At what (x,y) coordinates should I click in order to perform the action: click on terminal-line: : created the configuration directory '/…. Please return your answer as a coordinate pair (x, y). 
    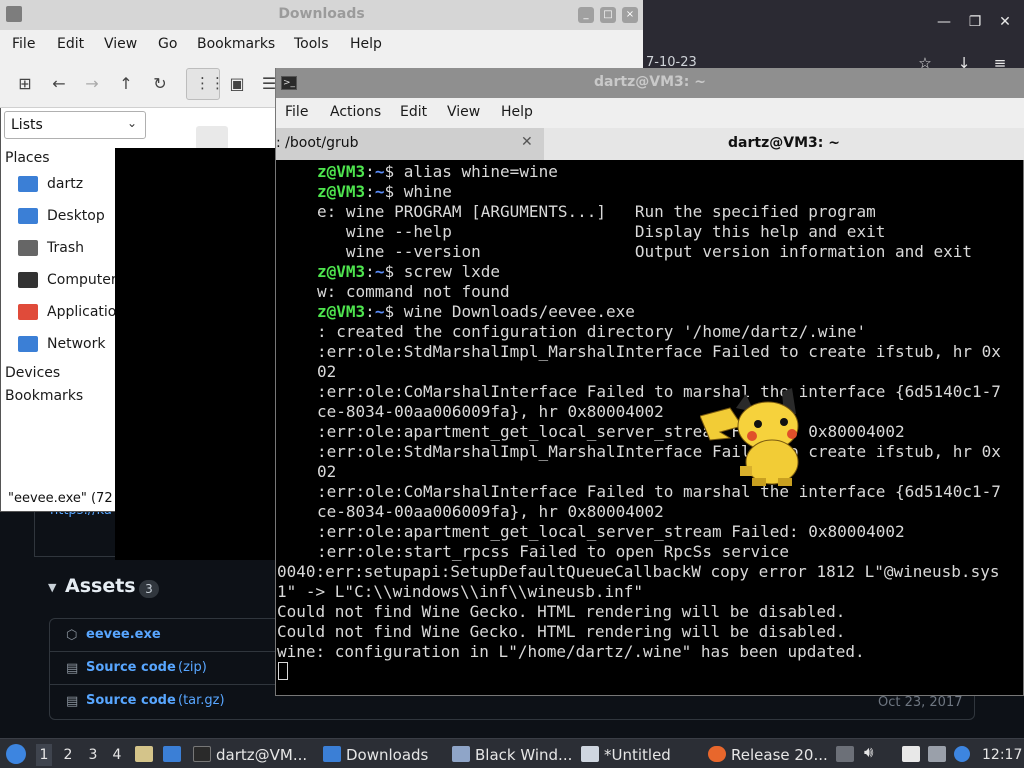
    Looking at the image, I should click on (592, 331).